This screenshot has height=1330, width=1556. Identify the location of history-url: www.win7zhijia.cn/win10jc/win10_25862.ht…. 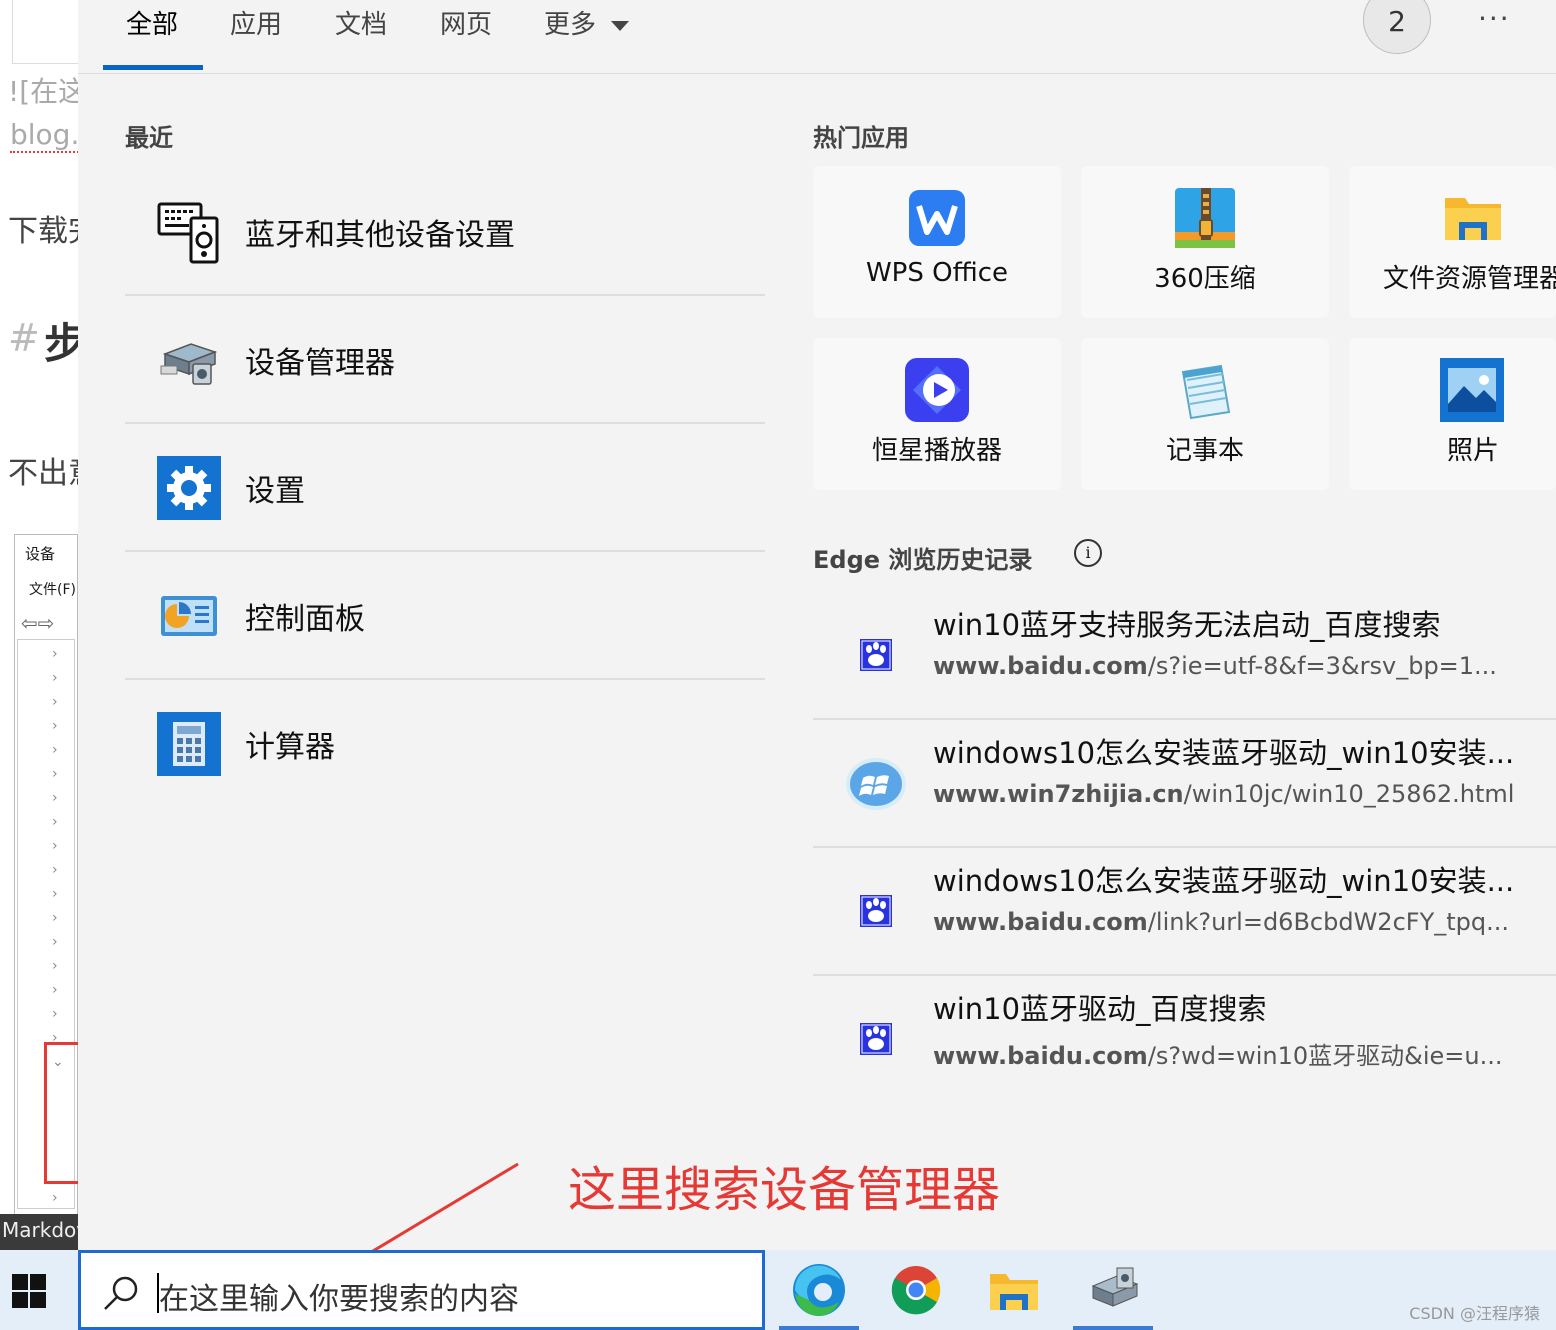
(1223, 794).